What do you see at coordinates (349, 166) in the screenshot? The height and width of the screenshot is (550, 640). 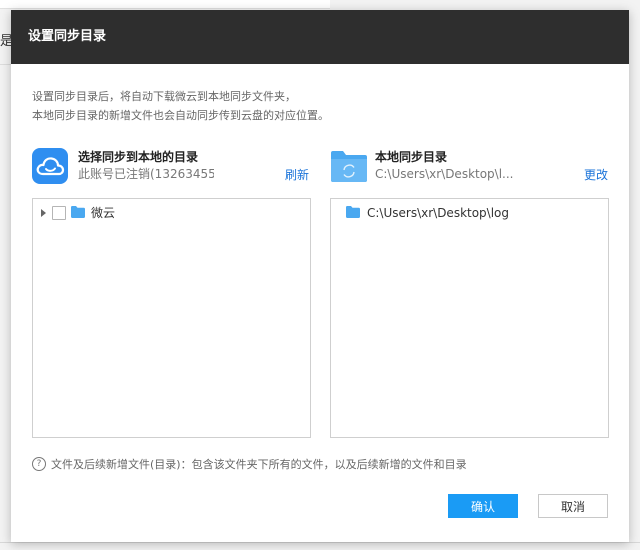 I see `sync-folder-icon` at bounding box center [349, 166].